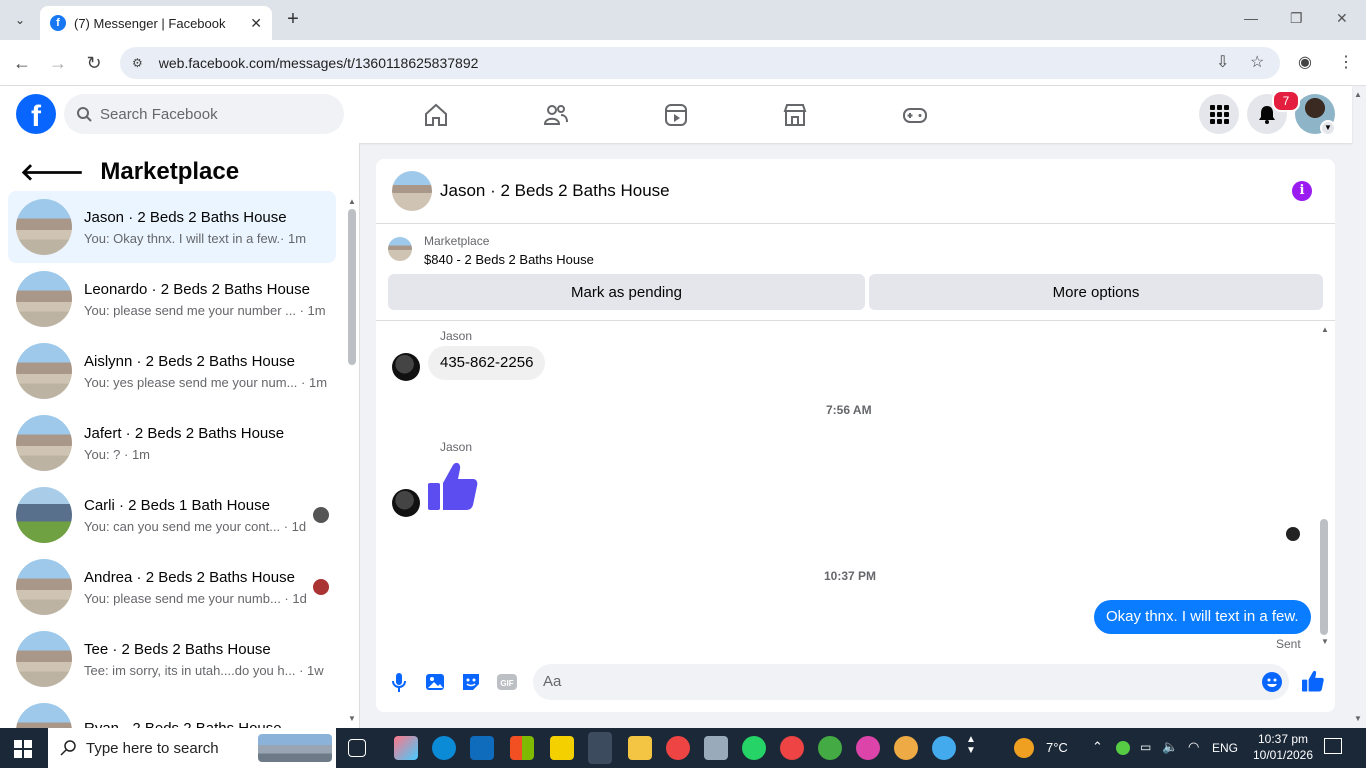  What do you see at coordinates (1342, 18) in the screenshot?
I see `window-close-icon: ✕` at bounding box center [1342, 18].